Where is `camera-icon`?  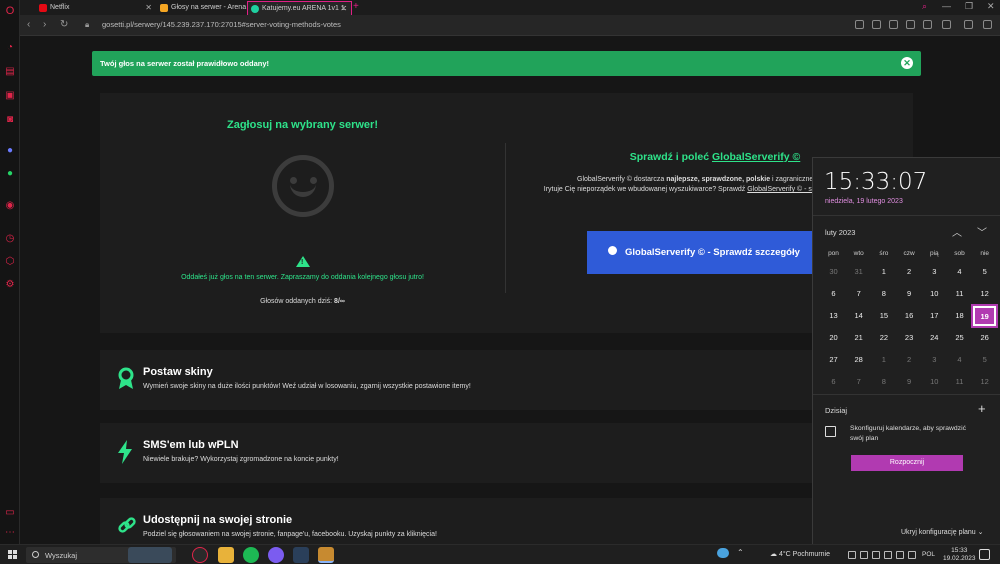 camera-icon is located at coordinates (876, 24).